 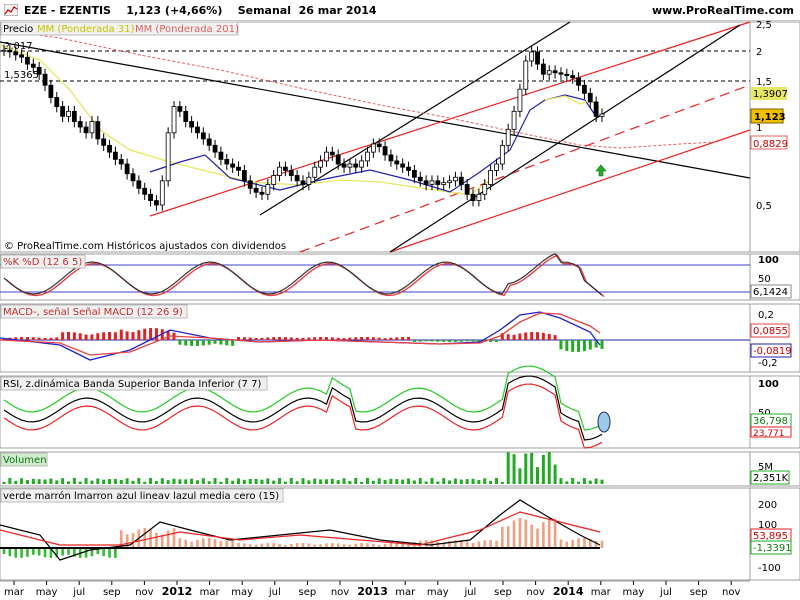 What do you see at coordinates (772, 548) in the screenshot?
I see `custom-last-label-2: -1,3391` at bounding box center [772, 548].